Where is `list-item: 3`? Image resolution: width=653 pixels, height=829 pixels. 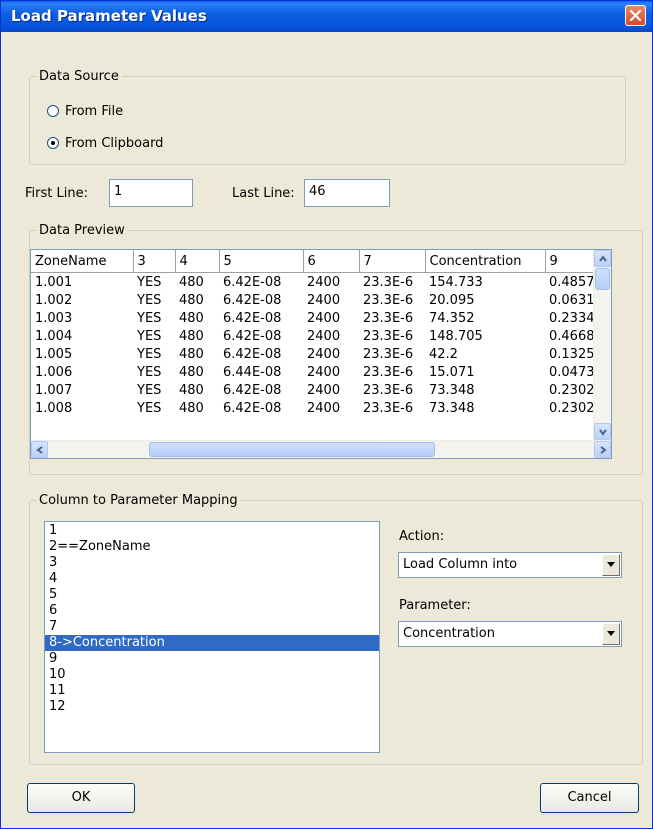 list-item: 3 is located at coordinates (212, 563).